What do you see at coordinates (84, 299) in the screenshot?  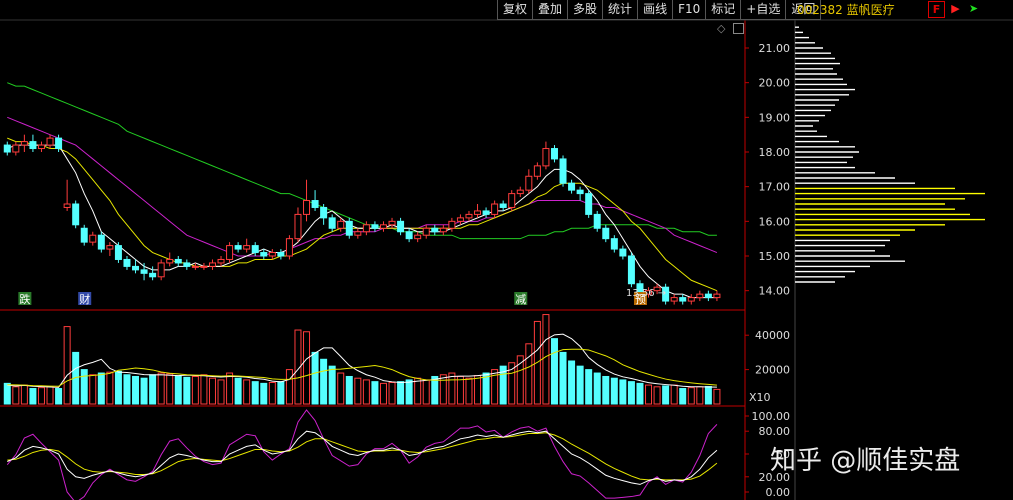 I see `event-marker-label: 财` at bounding box center [84, 299].